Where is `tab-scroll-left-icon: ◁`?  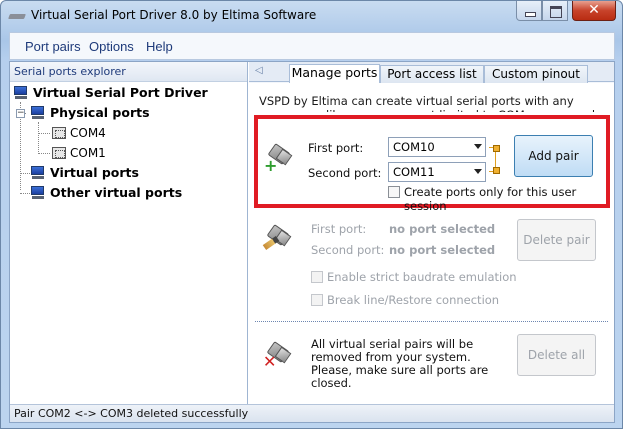
tab-scroll-left-icon: ◁ is located at coordinates (259, 70).